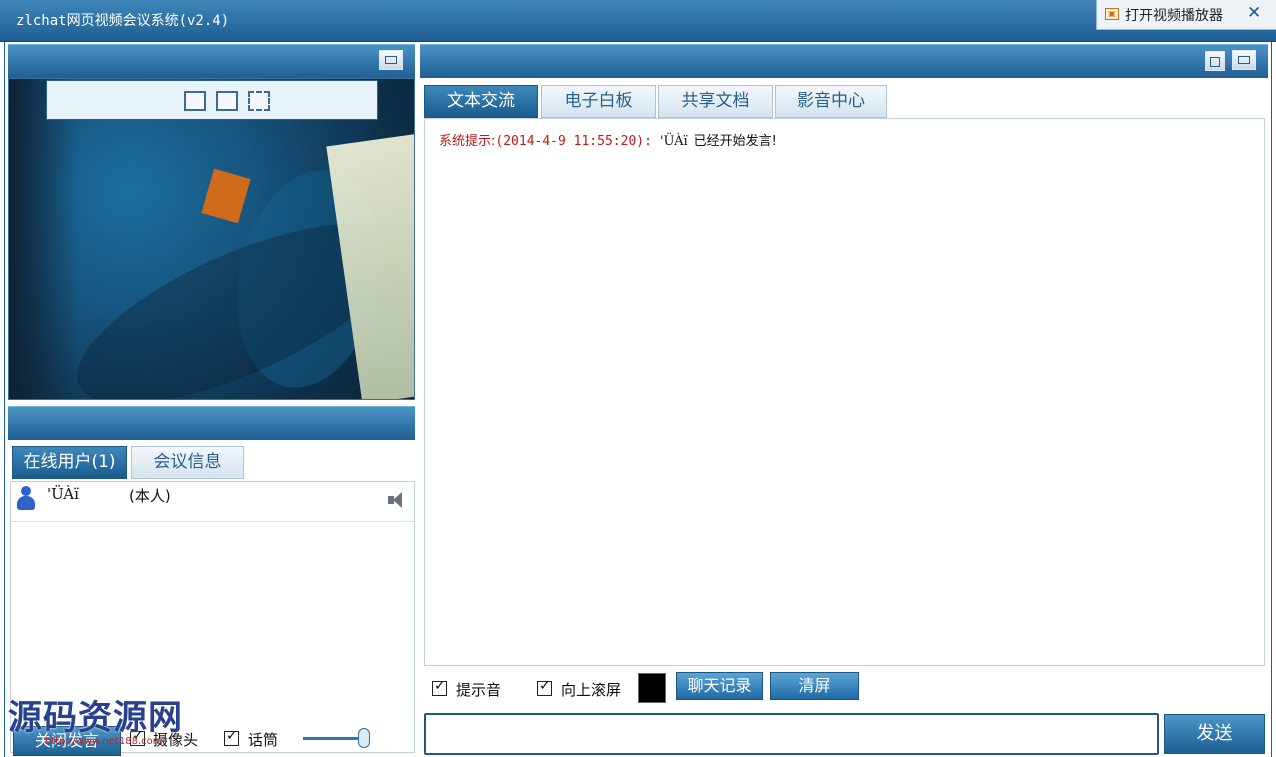  I want to click on notify-sound-label: 提示音, so click(479, 690).